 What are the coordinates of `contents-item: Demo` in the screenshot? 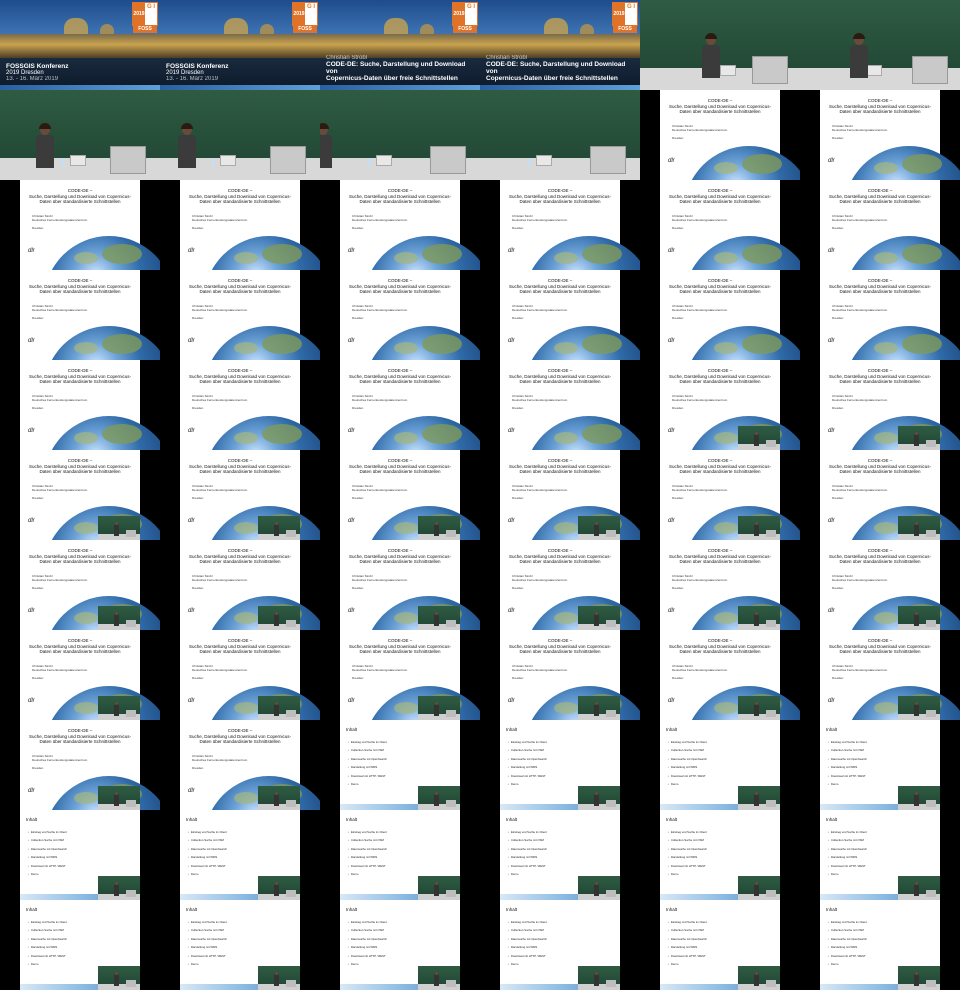 It's located at (367, 784).